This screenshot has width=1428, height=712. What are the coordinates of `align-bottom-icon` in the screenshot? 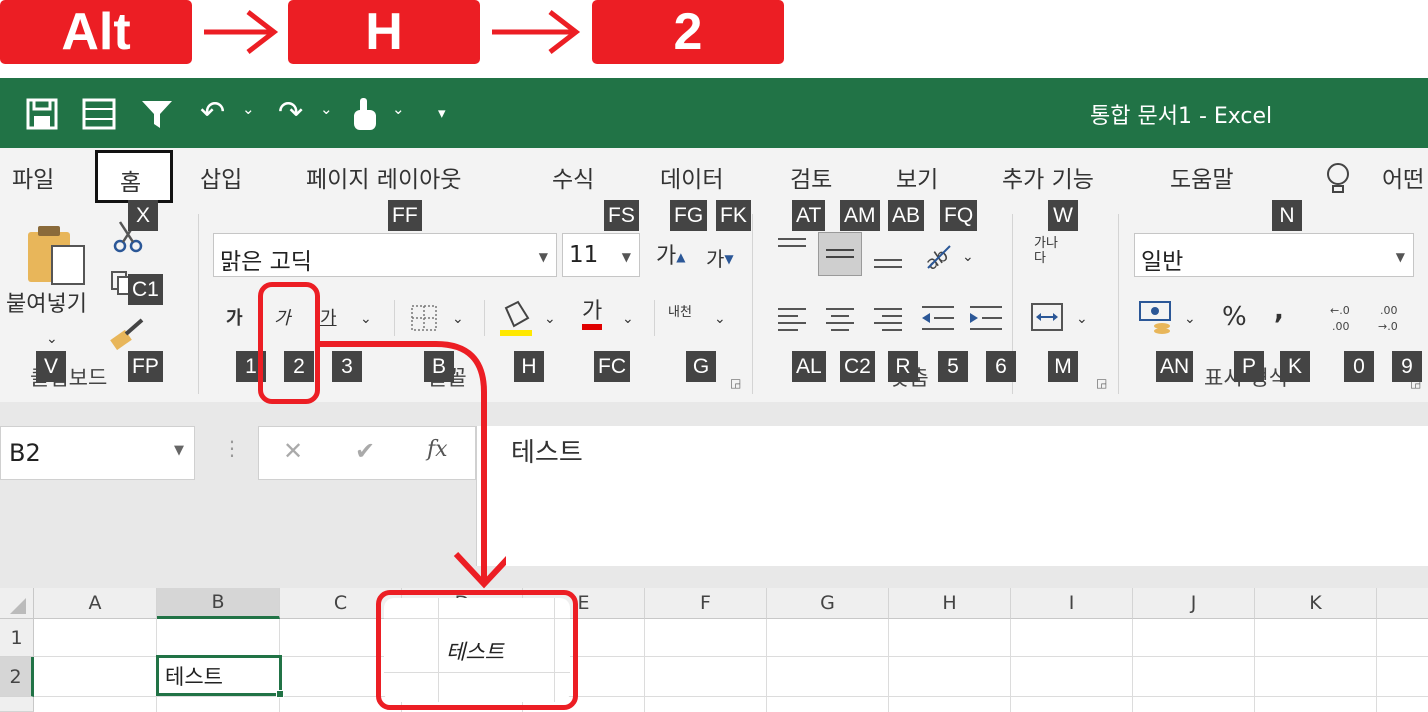 It's located at (888, 261).